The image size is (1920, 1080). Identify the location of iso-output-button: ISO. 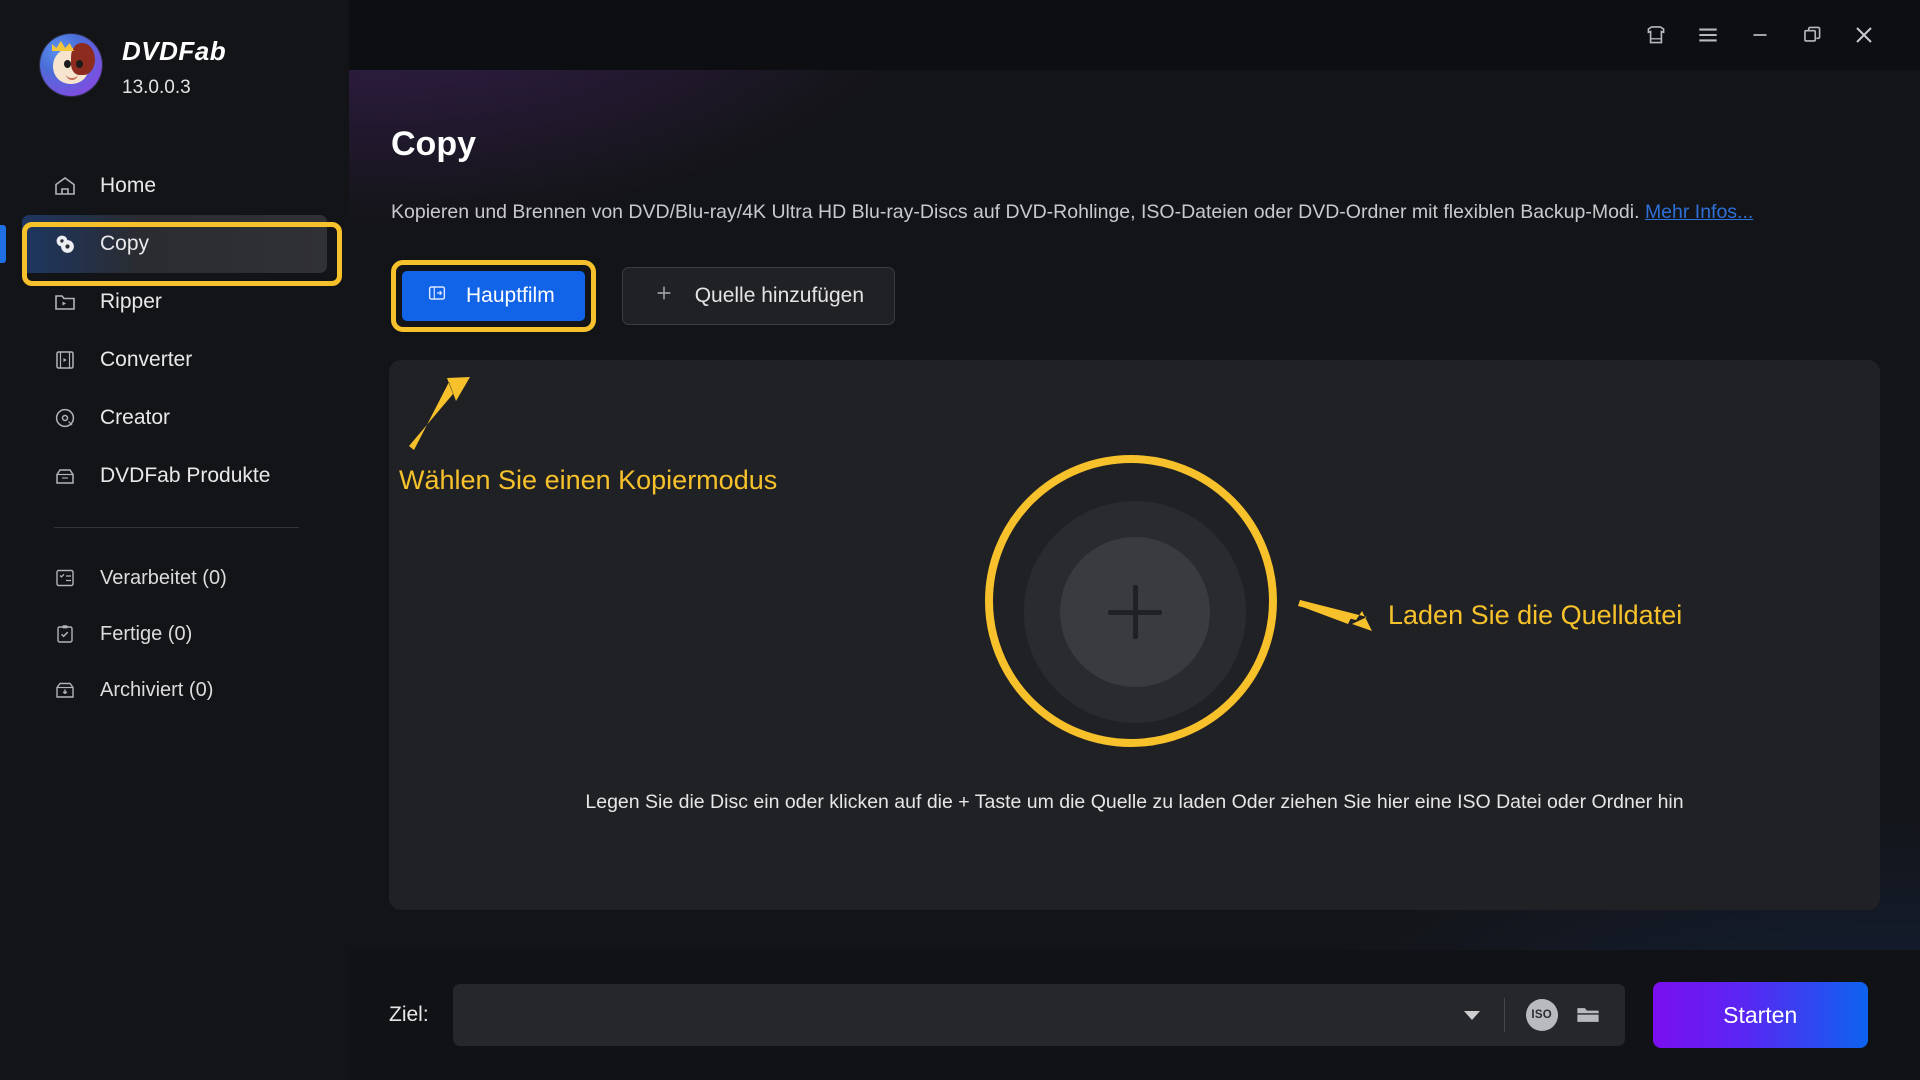
(1542, 1015).